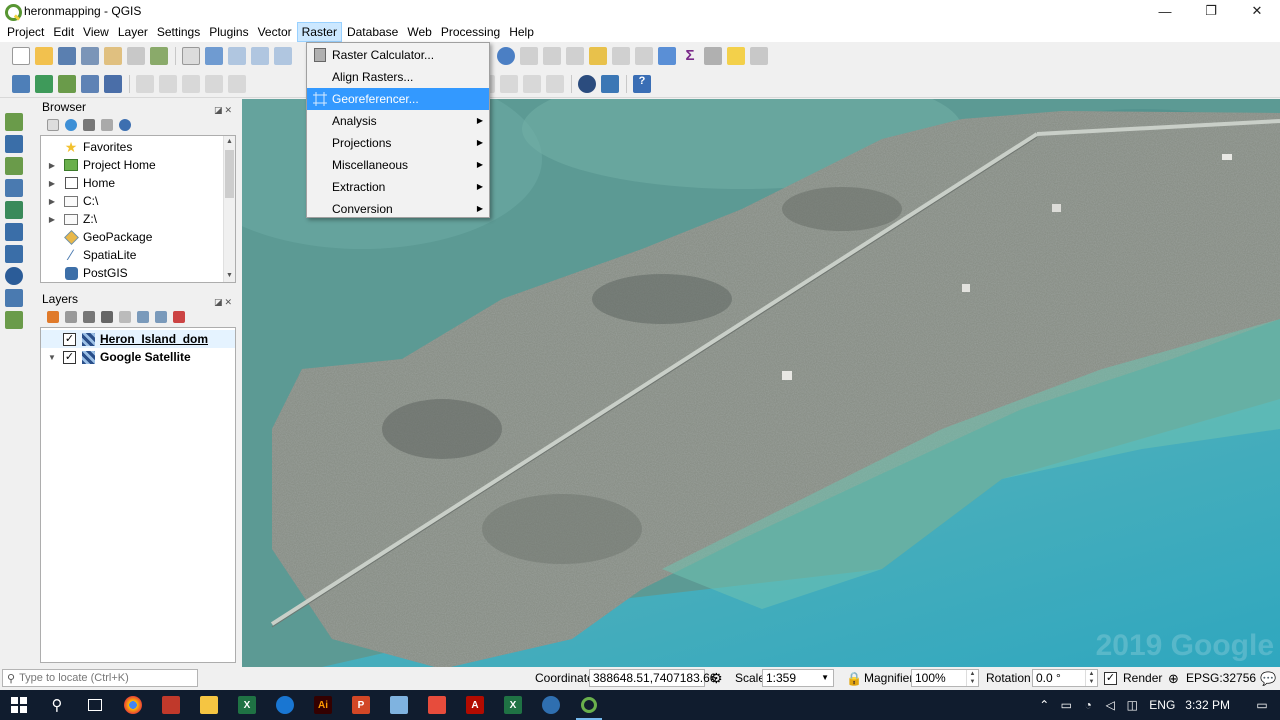  Describe the element at coordinates (133, 705) in the screenshot. I see `chrome-icon` at that location.